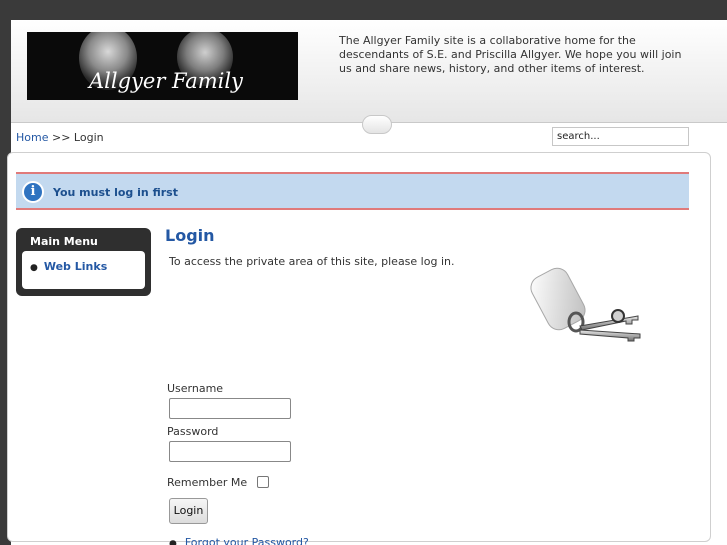  What do you see at coordinates (193, 431) in the screenshot?
I see `password-label: Password` at bounding box center [193, 431].